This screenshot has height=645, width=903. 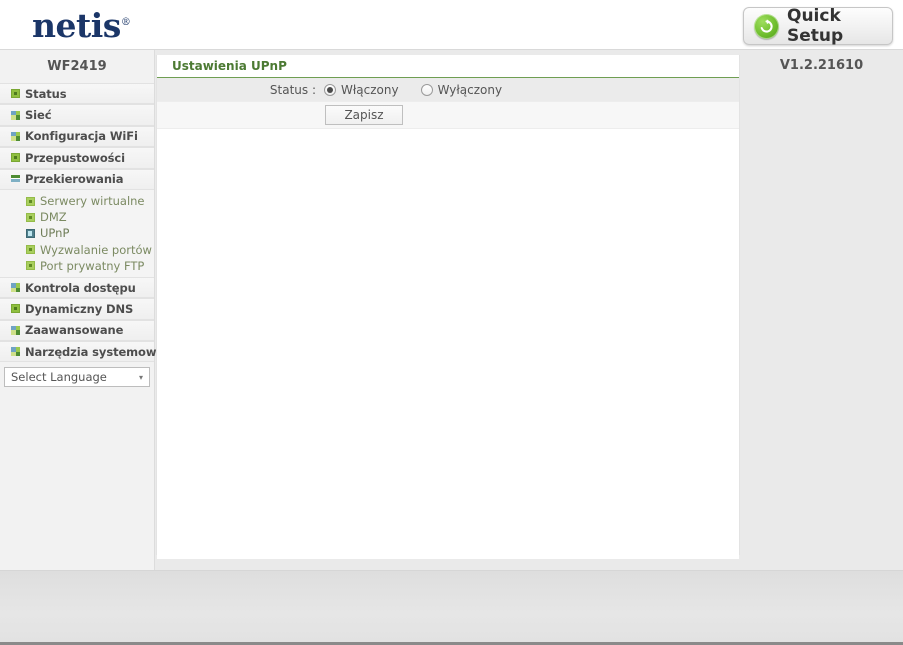 I want to click on actions-row: Zapisz, so click(x=448, y=115).